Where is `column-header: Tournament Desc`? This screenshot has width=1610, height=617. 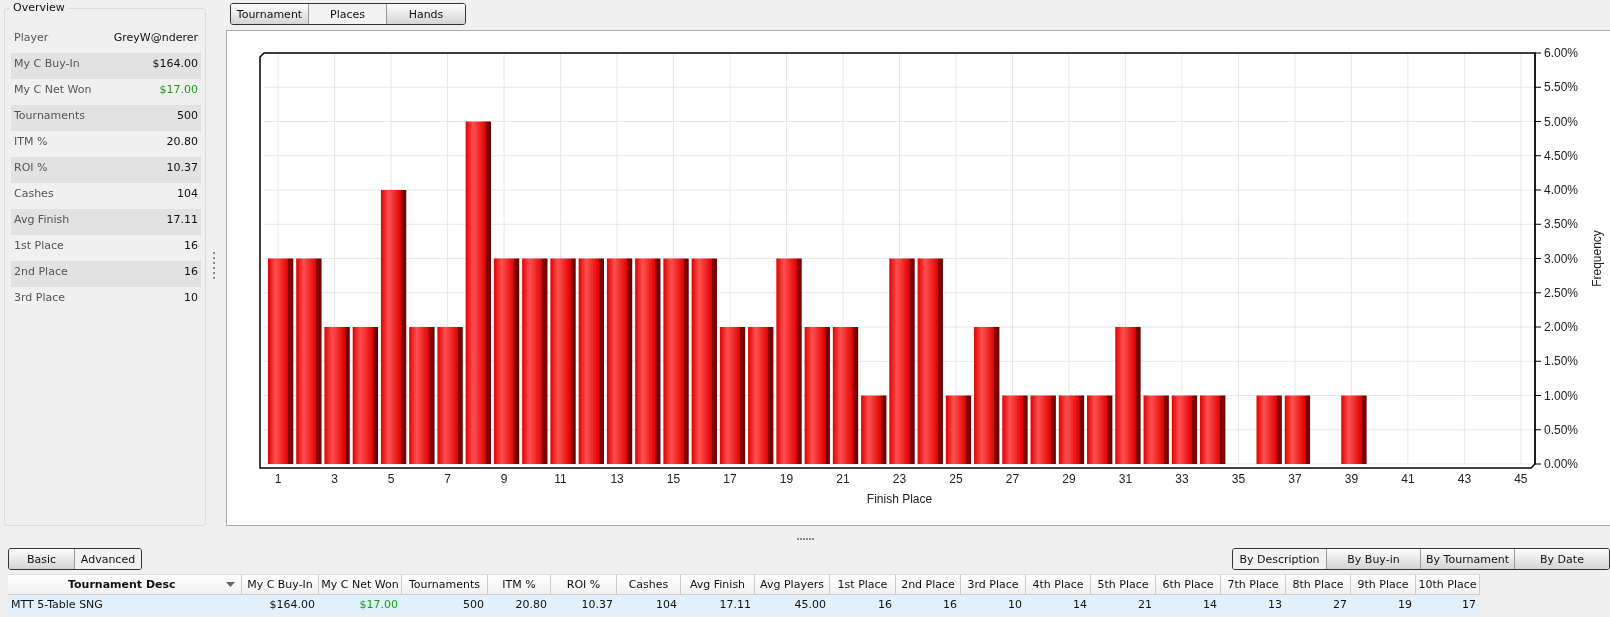 column-header: Tournament Desc is located at coordinates (125, 584).